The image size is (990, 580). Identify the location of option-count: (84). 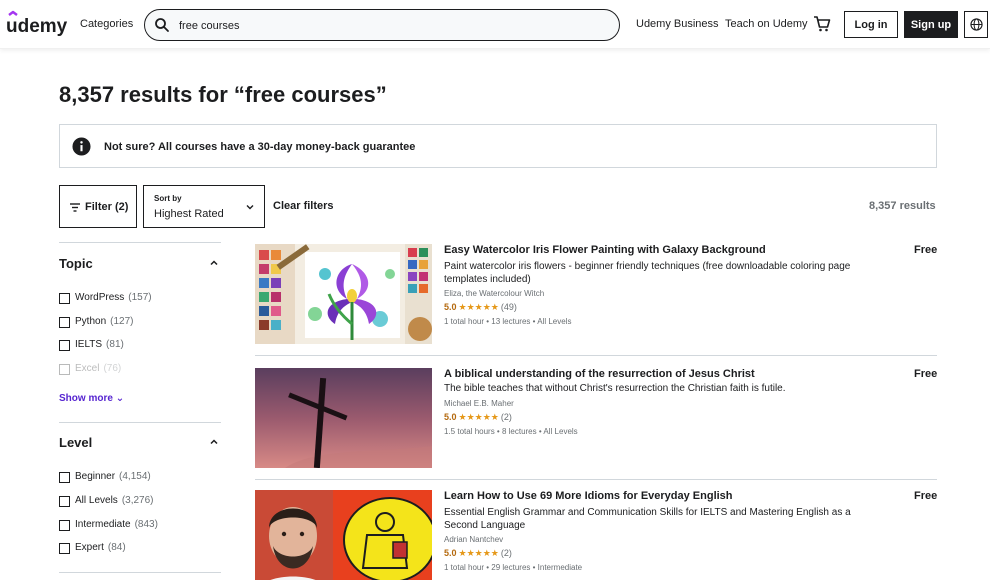
(116, 547).